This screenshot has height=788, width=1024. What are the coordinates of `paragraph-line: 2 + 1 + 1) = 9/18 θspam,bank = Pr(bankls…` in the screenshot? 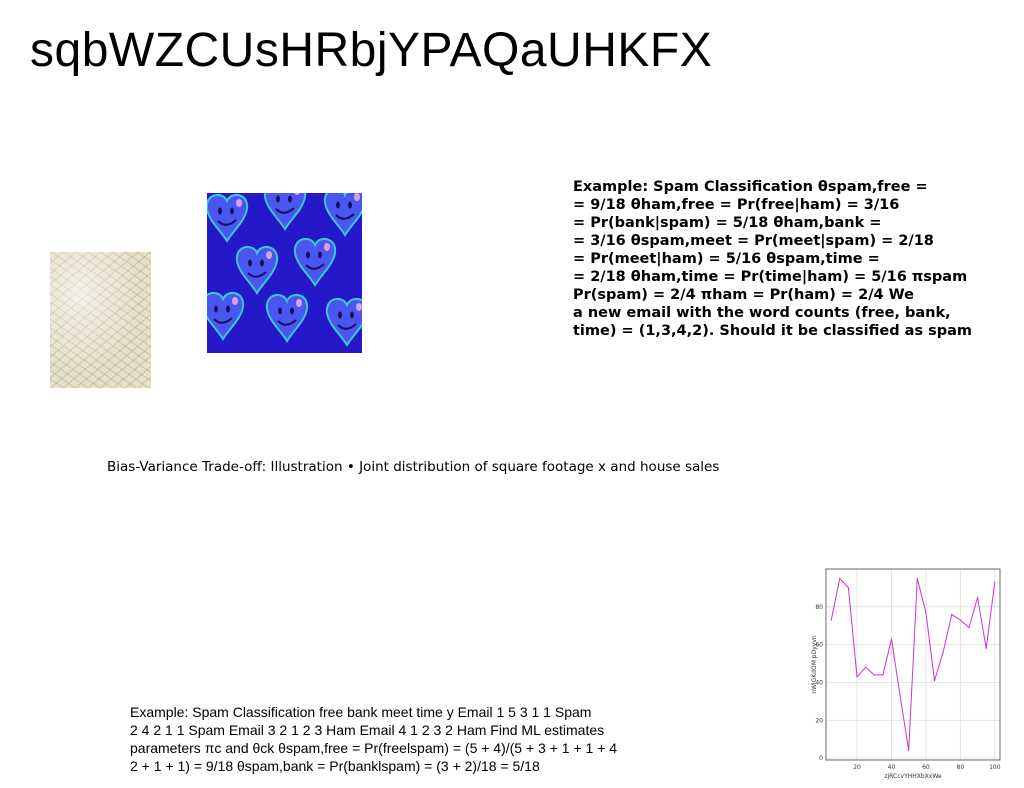 It's located at (335, 766).